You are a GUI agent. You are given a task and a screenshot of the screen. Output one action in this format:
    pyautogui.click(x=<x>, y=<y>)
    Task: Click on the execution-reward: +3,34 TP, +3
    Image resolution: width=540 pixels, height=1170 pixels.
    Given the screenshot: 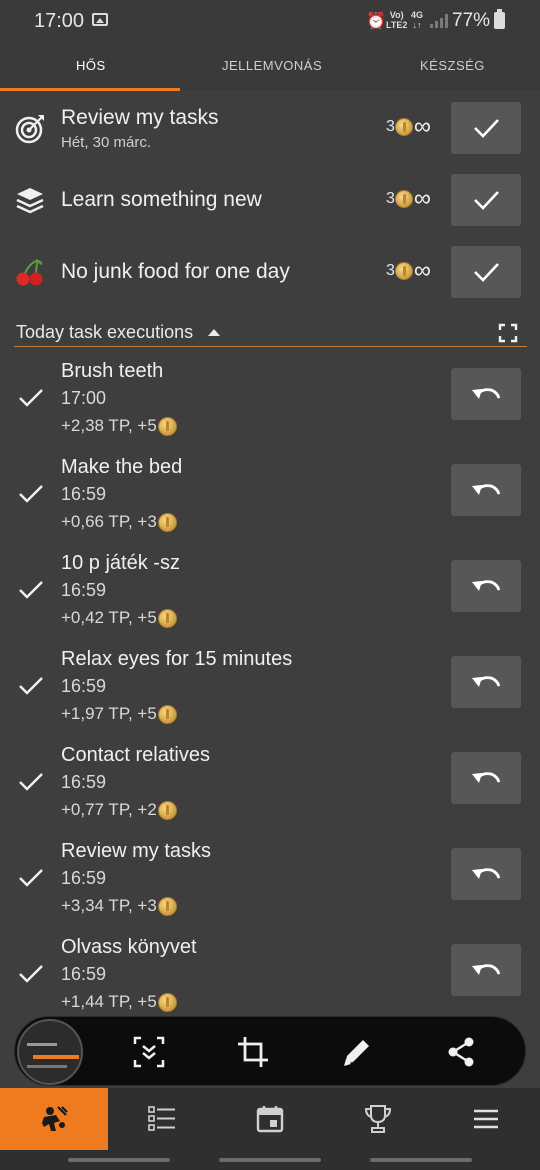 What is the action you would take?
    pyautogui.click(x=119, y=906)
    